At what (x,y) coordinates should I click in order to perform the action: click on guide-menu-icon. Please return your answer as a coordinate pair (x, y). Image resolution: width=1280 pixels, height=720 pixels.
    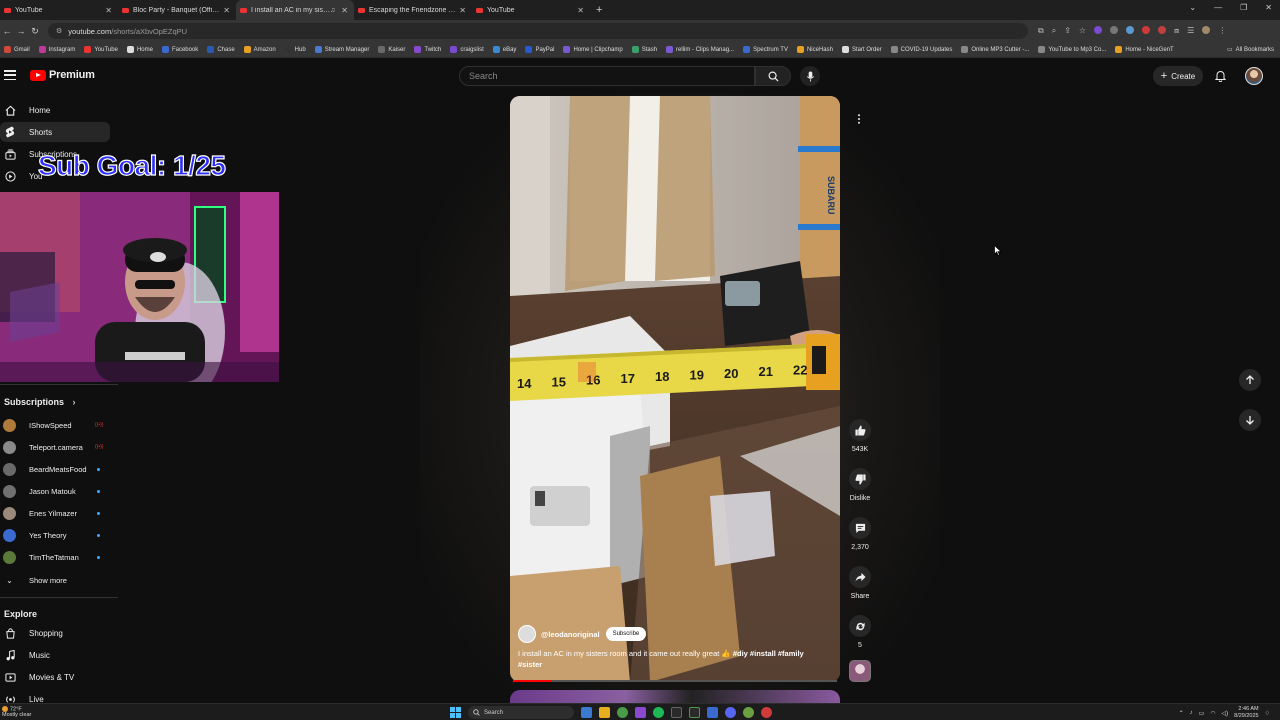
    Looking at the image, I should click on (10, 75).